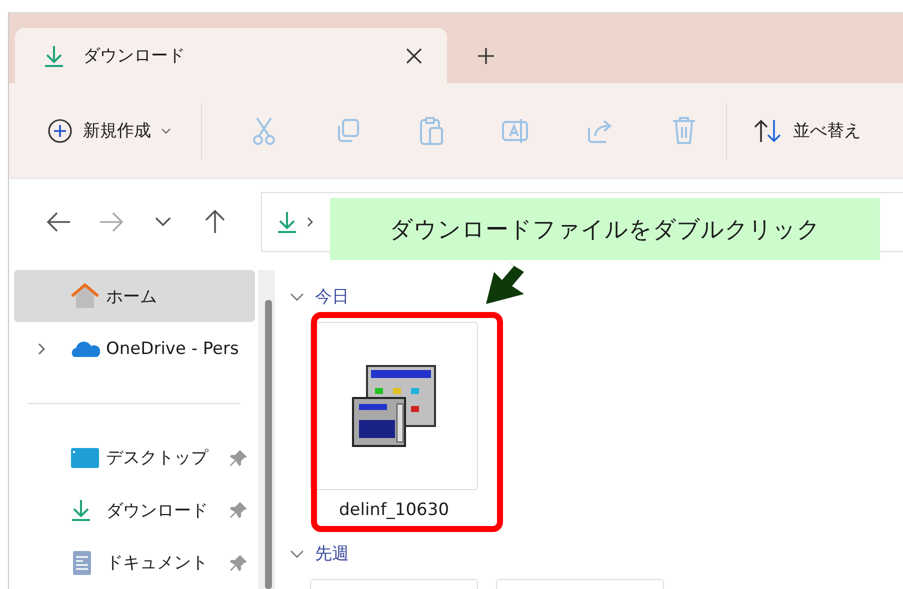  What do you see at coordinates (394, 510) in the screenshot?
I see `file-name: delinf_10630` at bounding box center [394, 510].